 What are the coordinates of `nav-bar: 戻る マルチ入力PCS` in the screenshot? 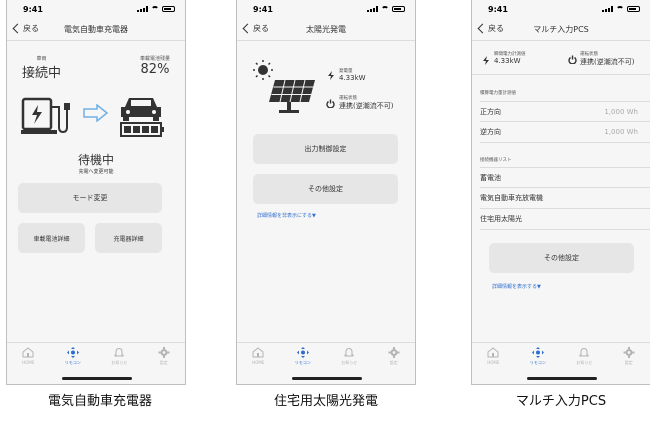 It's located at (561, 30).